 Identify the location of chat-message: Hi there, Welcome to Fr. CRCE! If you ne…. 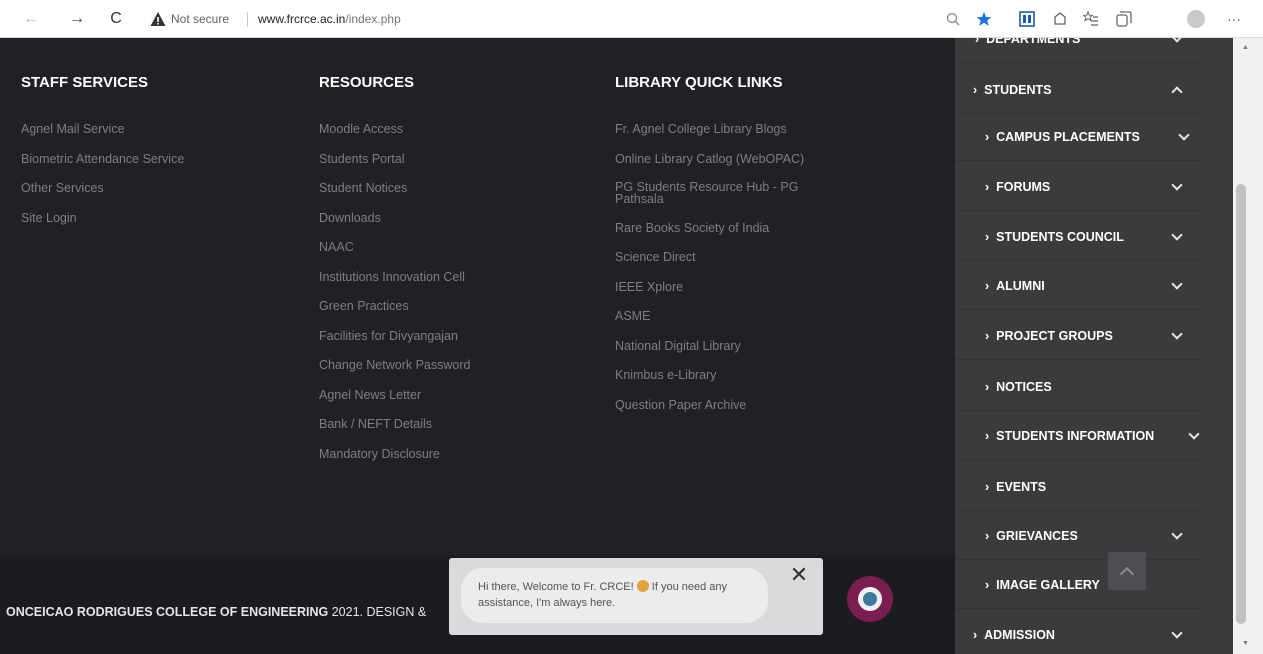
(614, 595).